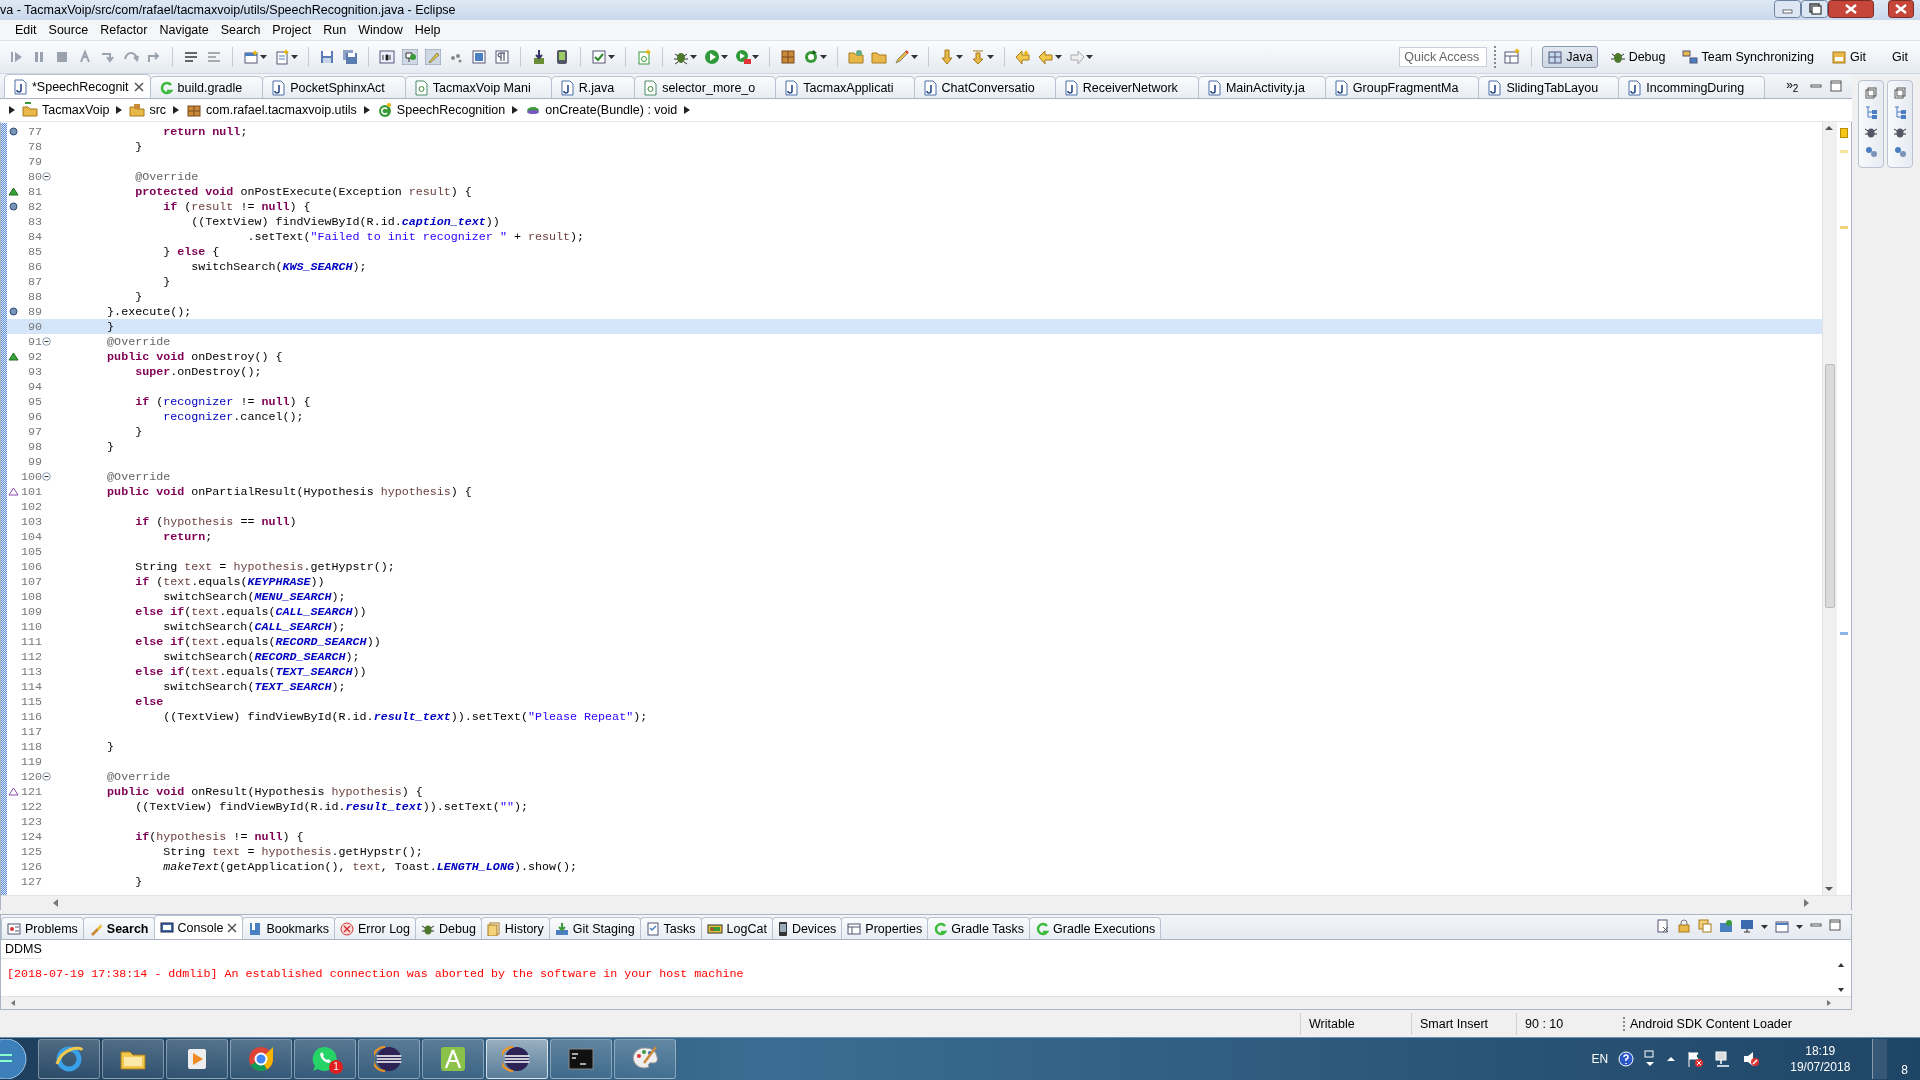 This screenshot has height=1080, width=1920. Describe the element at coordinates (1848, 57) in the screenshot. I see `perspective-button: Git` at that location.